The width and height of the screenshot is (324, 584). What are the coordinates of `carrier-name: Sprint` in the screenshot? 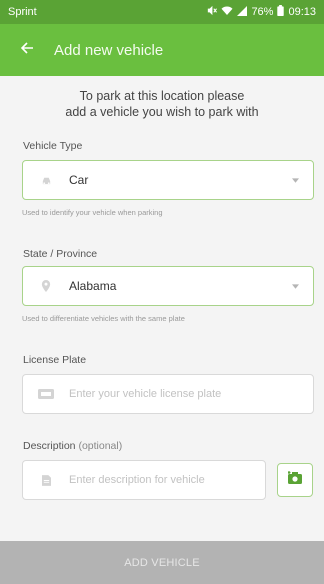 It's located at (22, 12).